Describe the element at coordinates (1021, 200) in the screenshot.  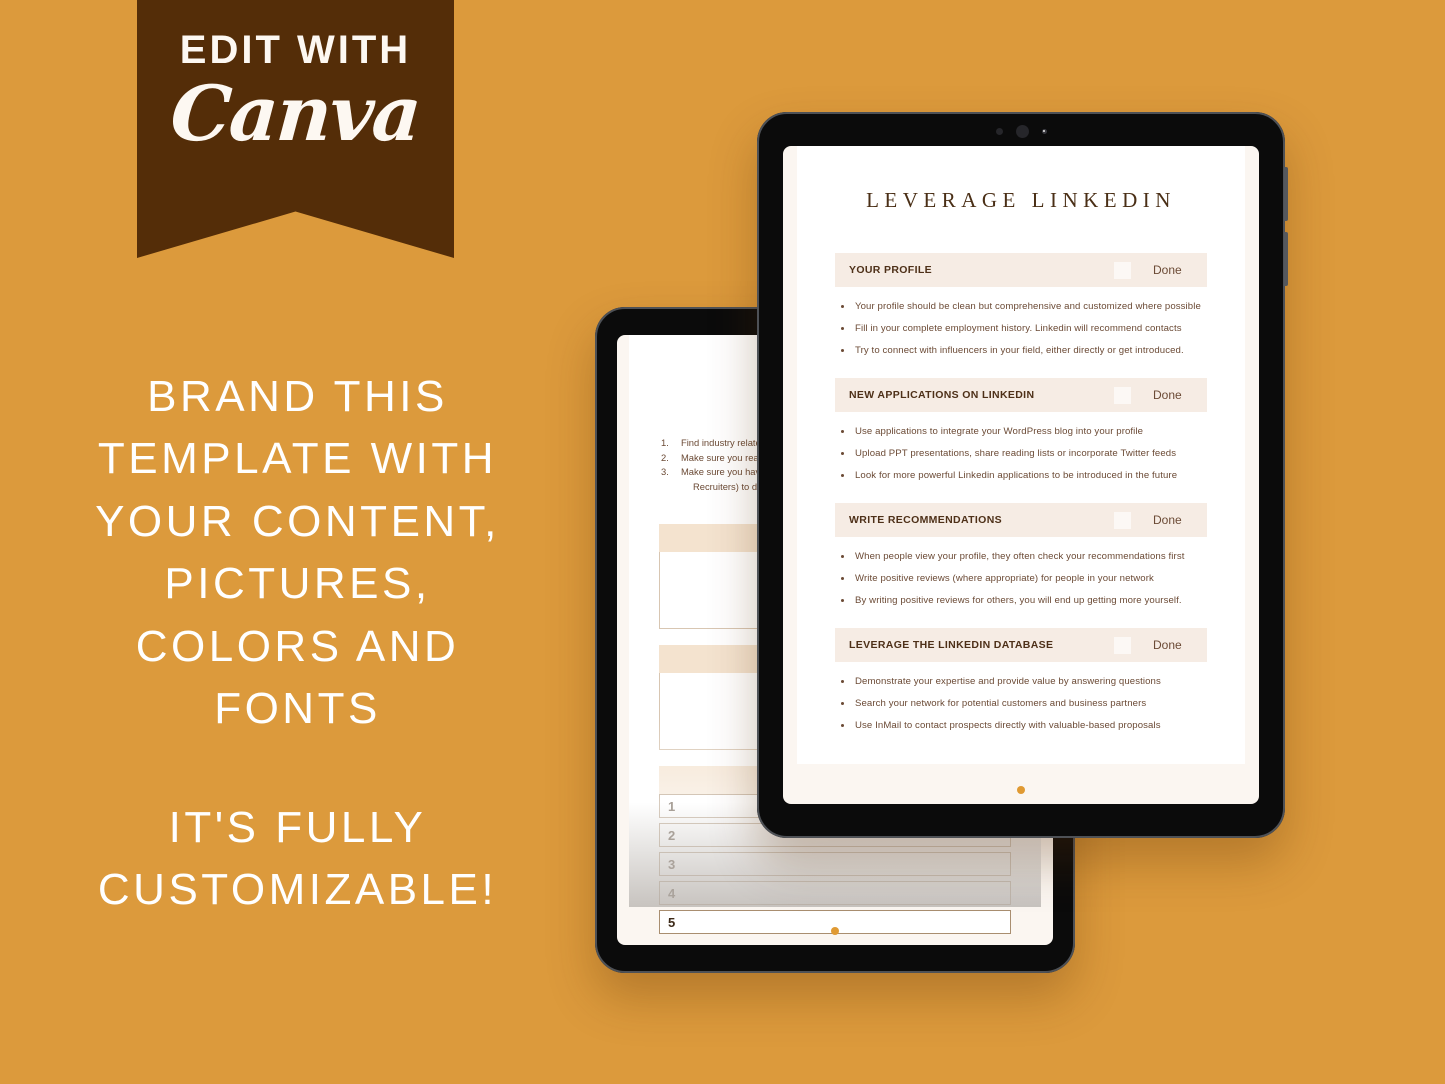
I see `page-title: LEVERAGE LINKEDIN` at that location.